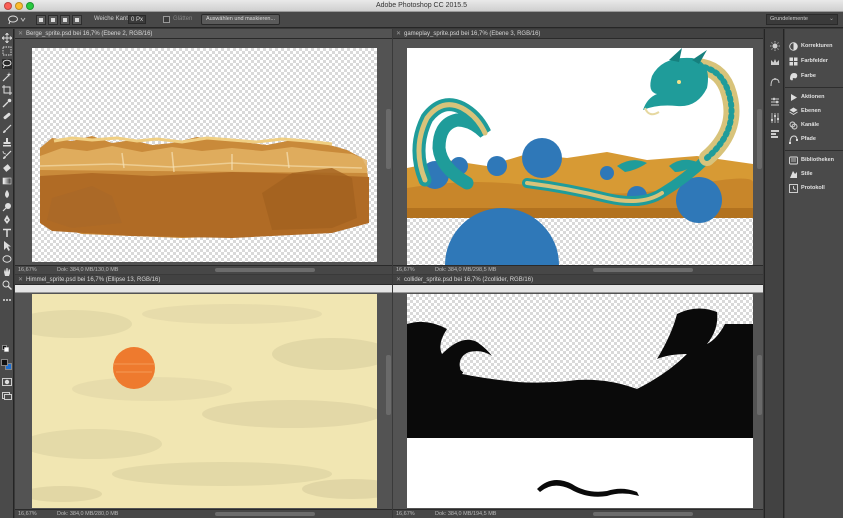 The width and height of the screenshot is (843, 518). Describe the element at coordinates (41, 20) in the screenshot. I see `new-selection-button` at that location.